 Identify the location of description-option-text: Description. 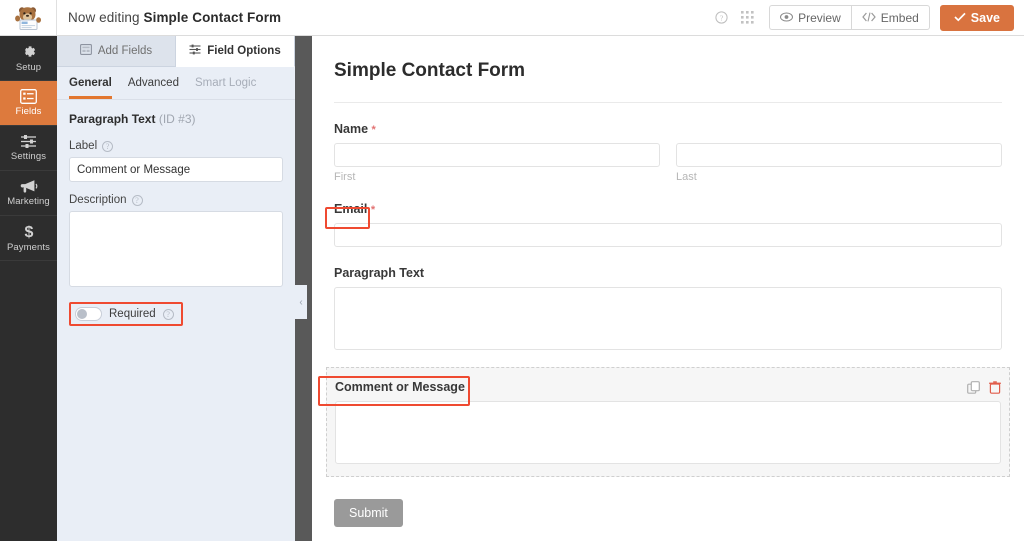
(98, 200).